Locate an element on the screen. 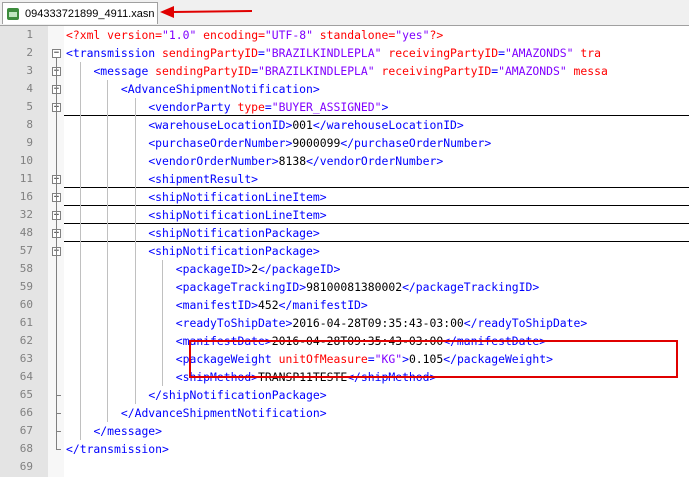 This screenshot has width=689, height=477. line-number: 62 is located at coordinates (26, 340).